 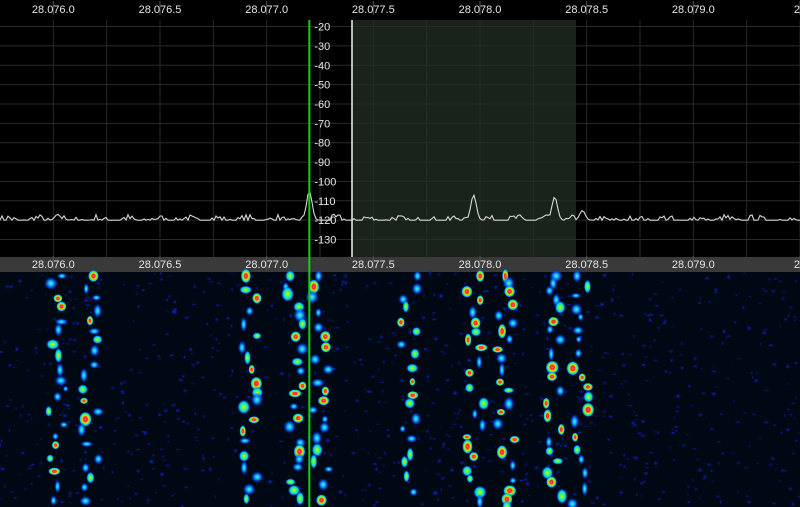 What do you see at coordinates (322, 124) in the screenshot?
I see `level-tick-label: -70` at bounding box center [322, 124].